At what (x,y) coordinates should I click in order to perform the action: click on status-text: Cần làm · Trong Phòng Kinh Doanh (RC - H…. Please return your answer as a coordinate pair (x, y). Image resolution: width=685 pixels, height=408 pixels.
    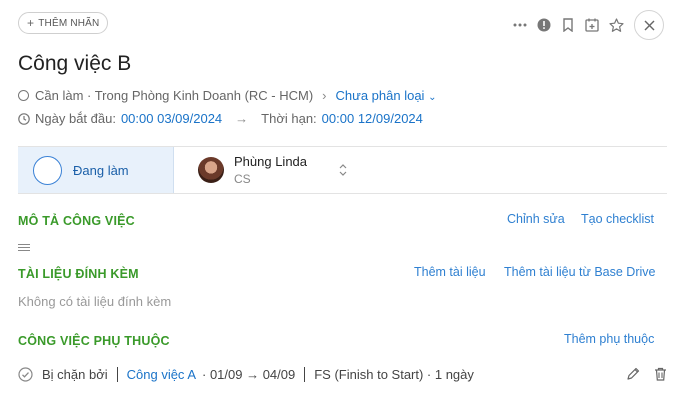
    Looking at the image, I should click on (174, 95).